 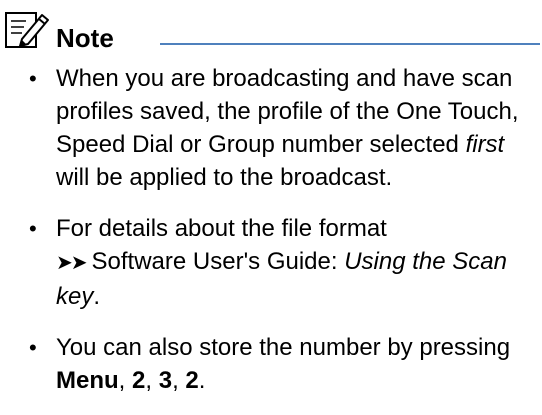 I want to click on note-title: Note, so click(x=85, y=38).